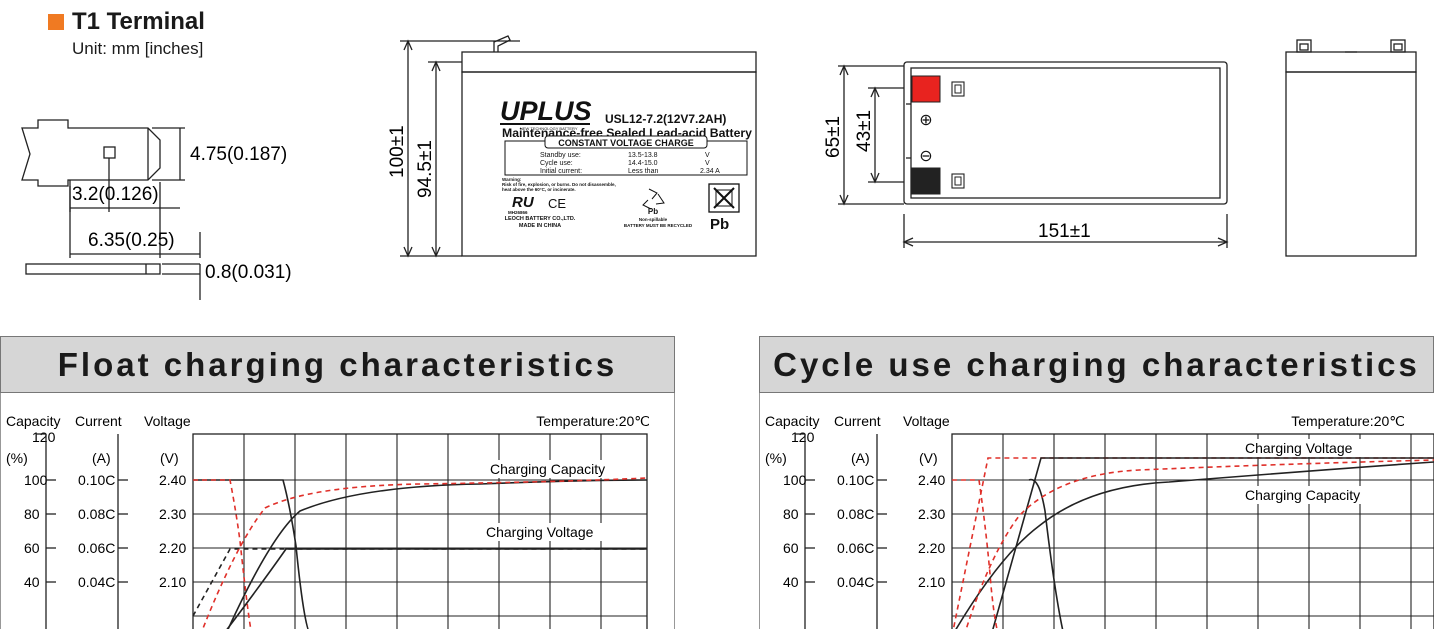 Image resolution: width=1434 pixels, height=629 pixels. Describe the element at coordinates (926, 89) in the screenshot. I see `positive-terminal` at that location.